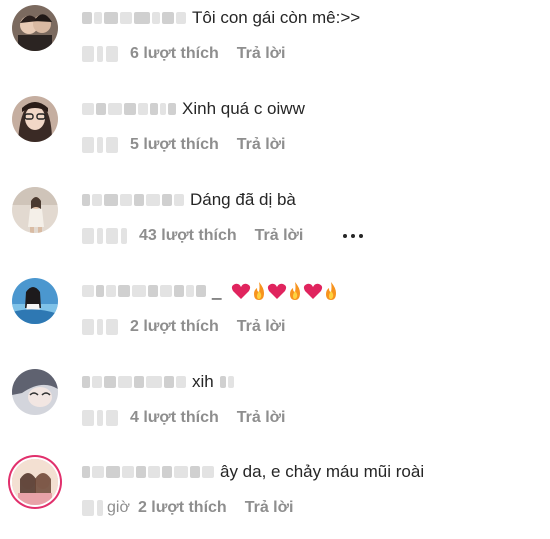 The width and height of the screenshot is (550, 539). Describe the element at coordinates (174, 54) in the screenshot. I see `likes-count: 6 lượt thích` at that location.